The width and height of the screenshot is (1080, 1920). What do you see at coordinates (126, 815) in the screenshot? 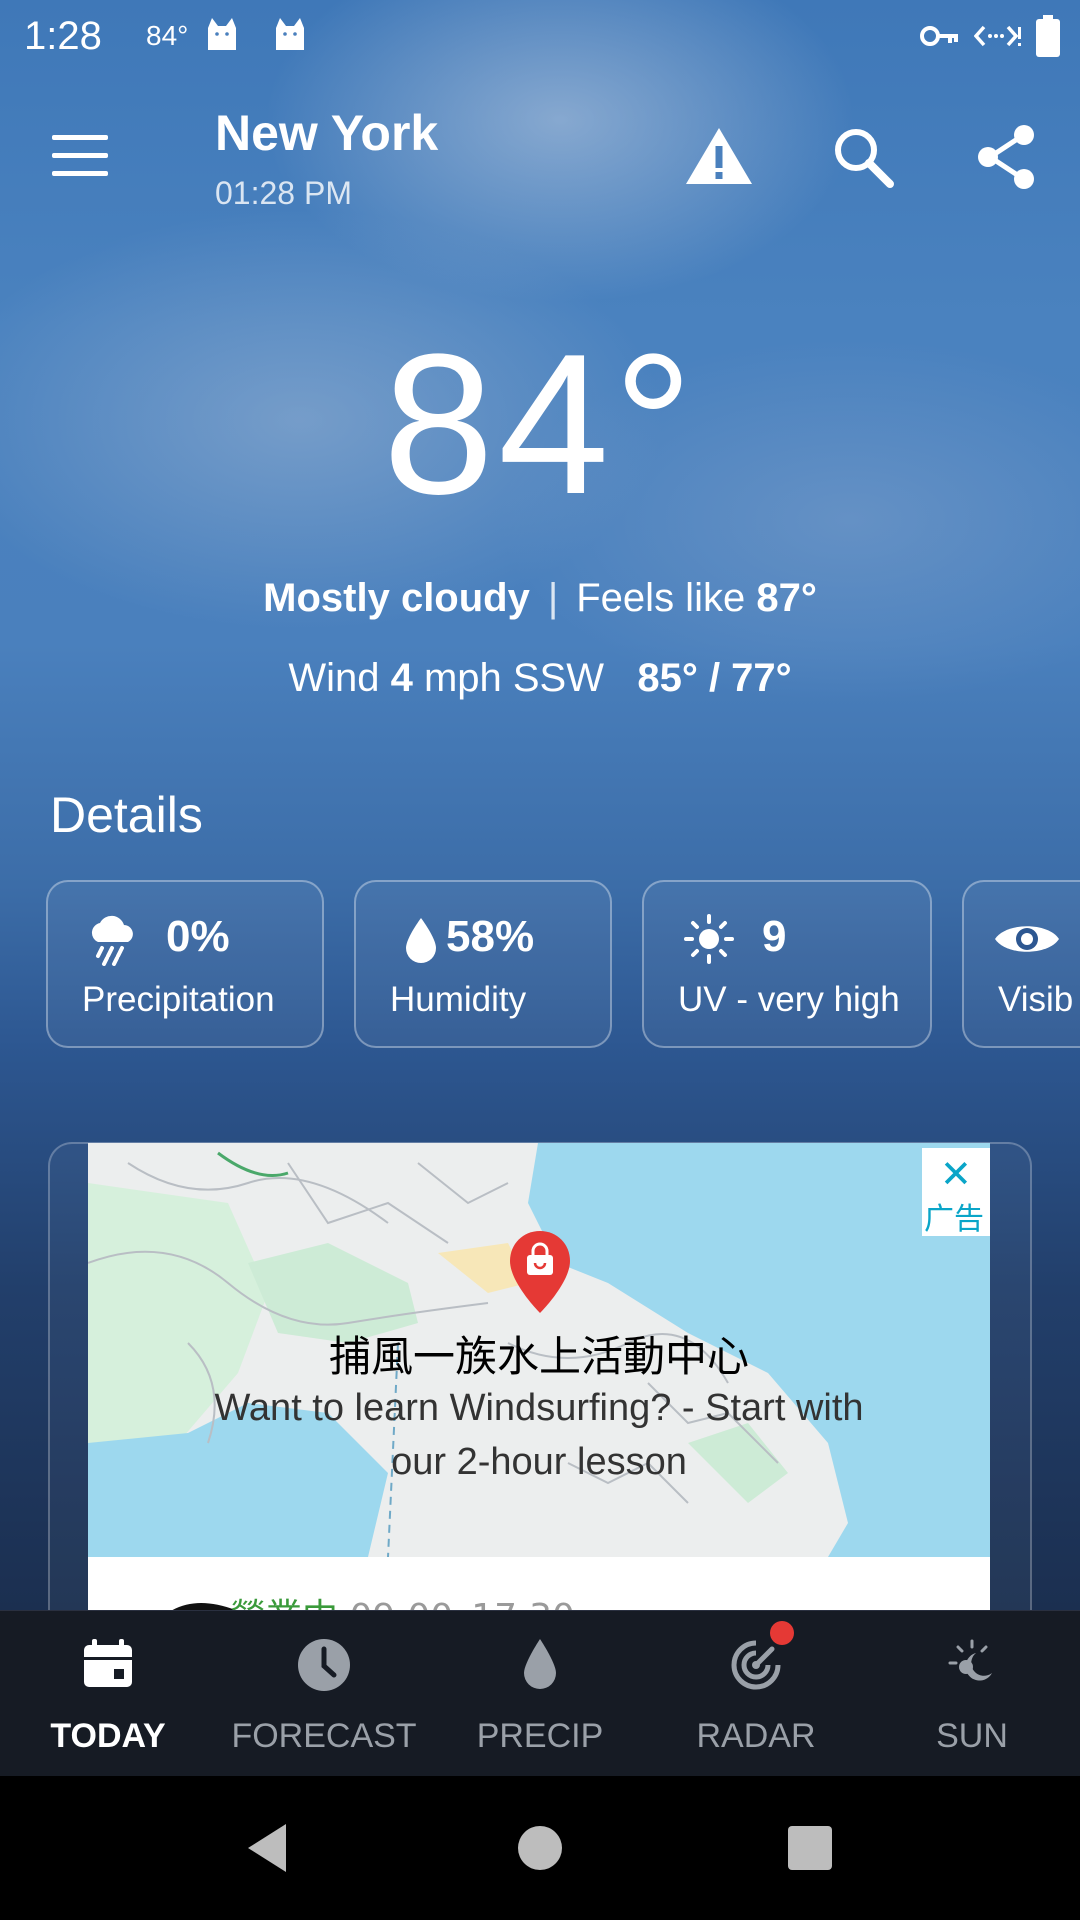
I see `details-title: Details` at bounding box center [126, 815].